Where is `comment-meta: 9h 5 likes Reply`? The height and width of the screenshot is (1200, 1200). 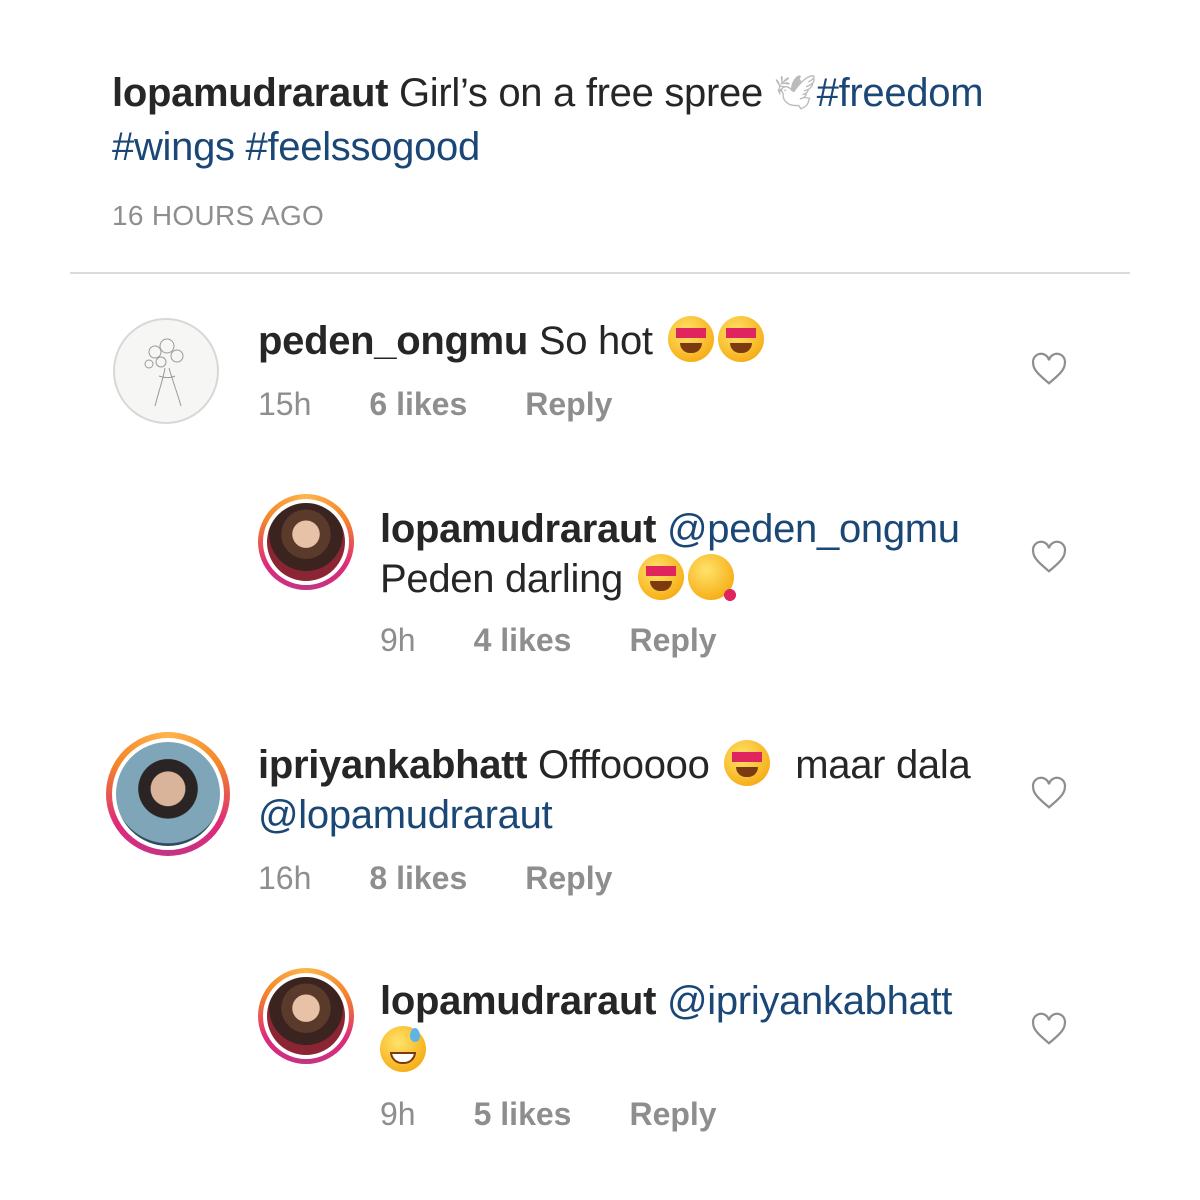
comment-meta: 9h 5 likes Reply is located at coordinates (577, 1114).